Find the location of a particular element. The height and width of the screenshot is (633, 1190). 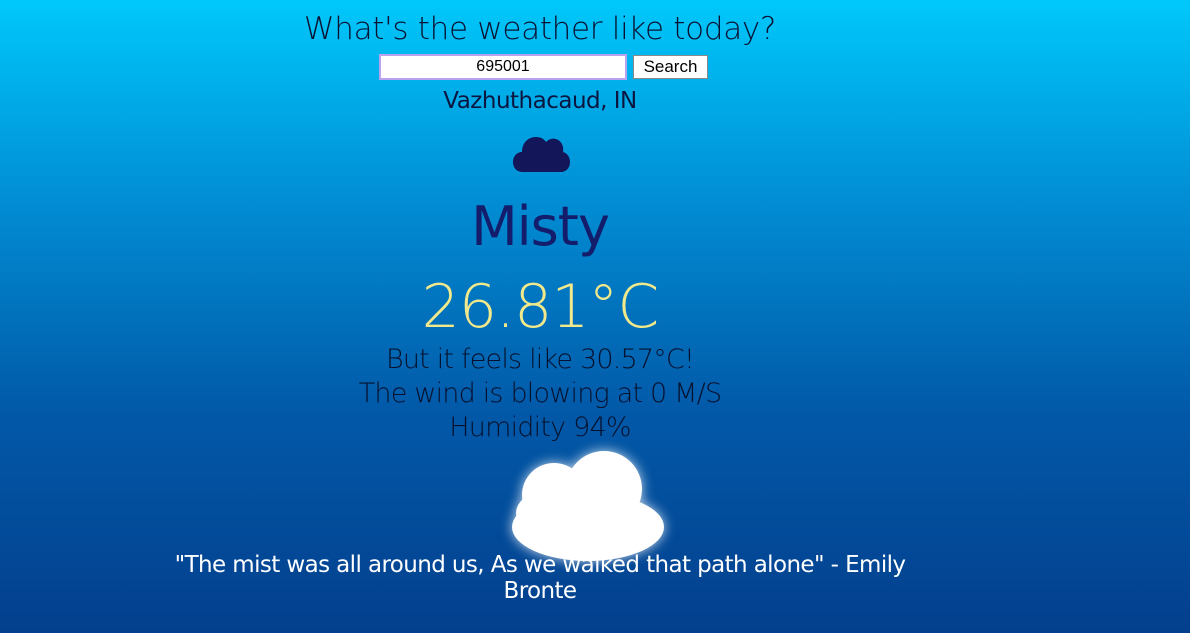

search-bar: Search is located at coordinates (543, 67).